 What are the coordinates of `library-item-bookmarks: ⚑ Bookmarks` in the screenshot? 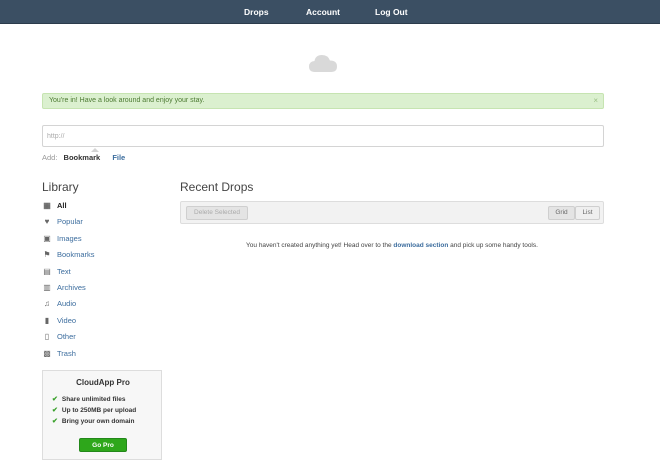 It's located at (68, 258).